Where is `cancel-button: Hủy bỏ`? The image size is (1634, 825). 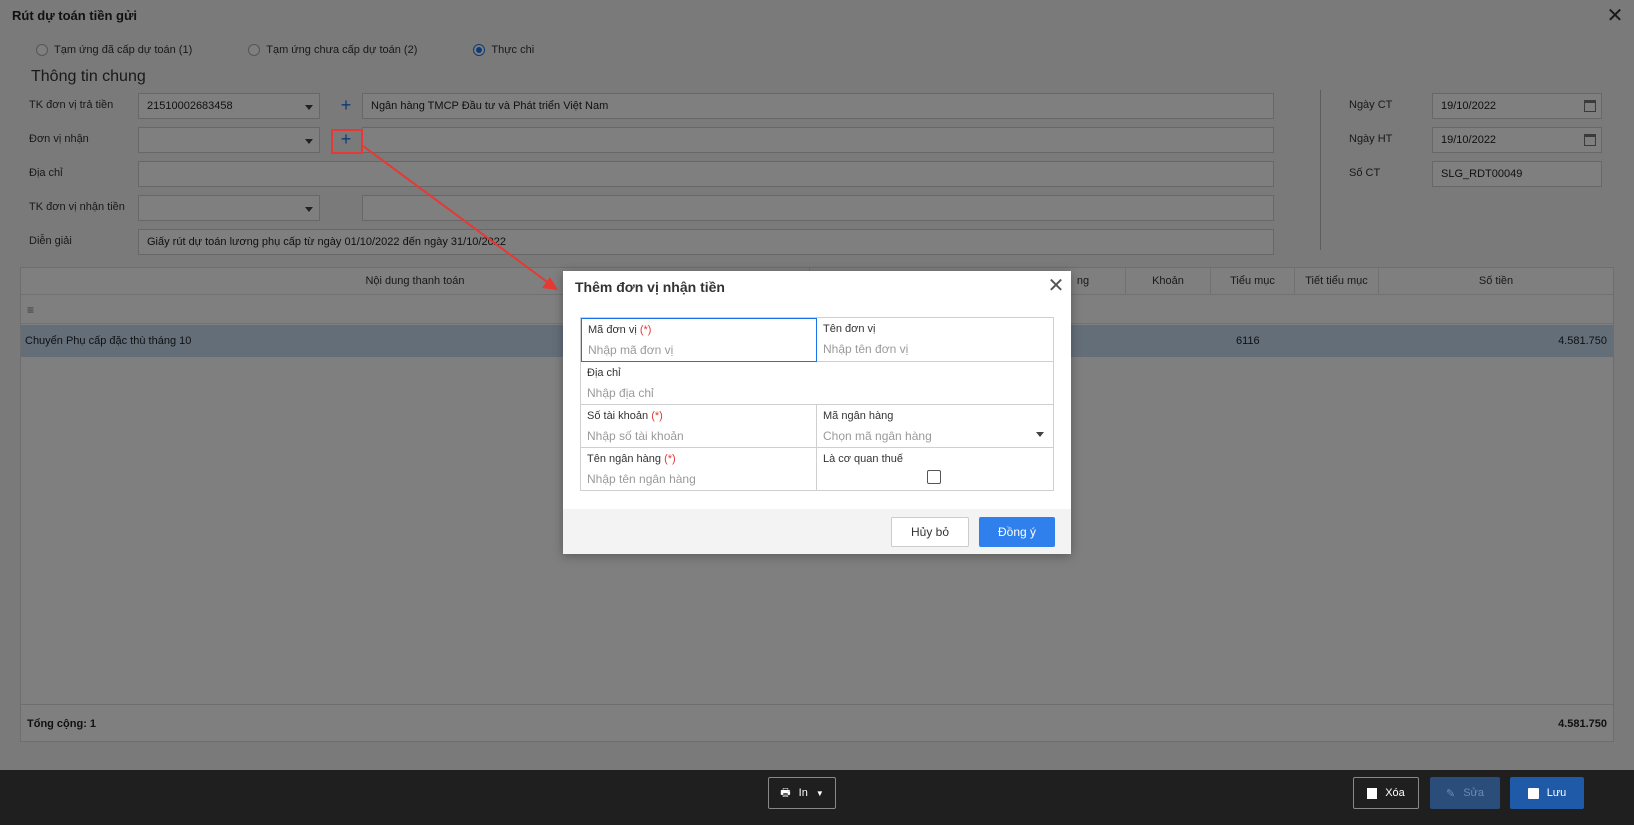
cancel-button: Hủy bỏ is located at coordinates (930, 532).